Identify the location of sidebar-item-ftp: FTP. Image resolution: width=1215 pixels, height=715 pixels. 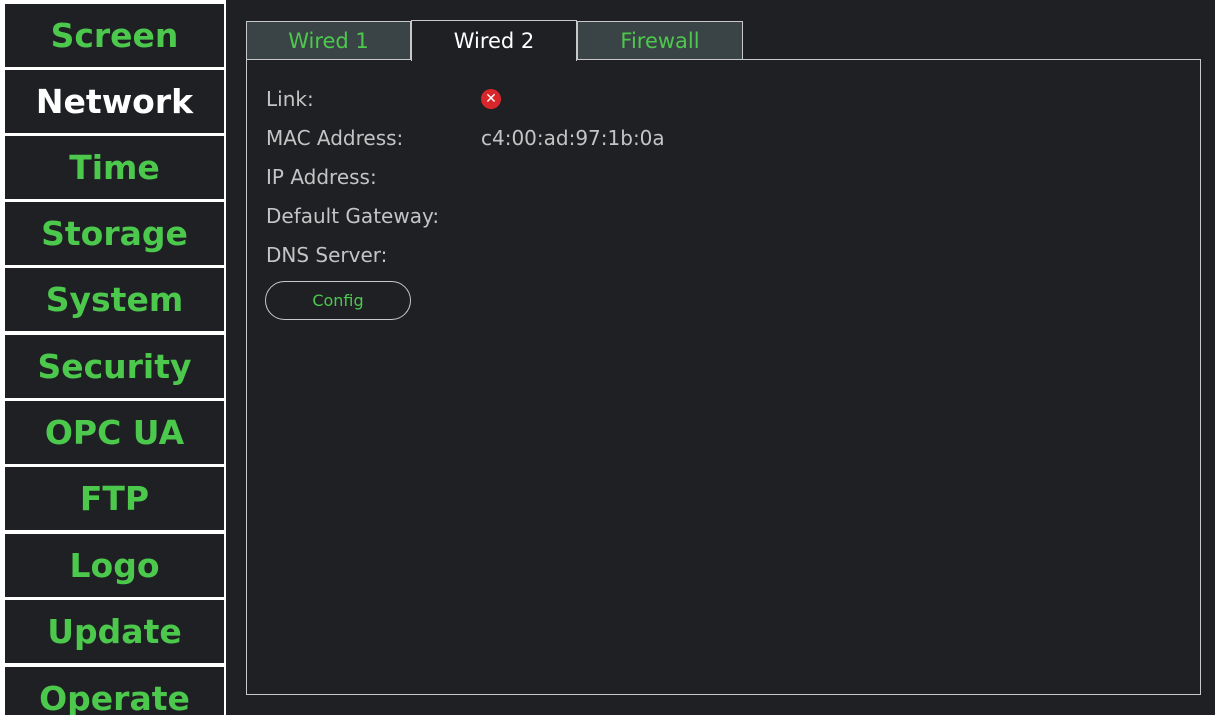
(114, 498).